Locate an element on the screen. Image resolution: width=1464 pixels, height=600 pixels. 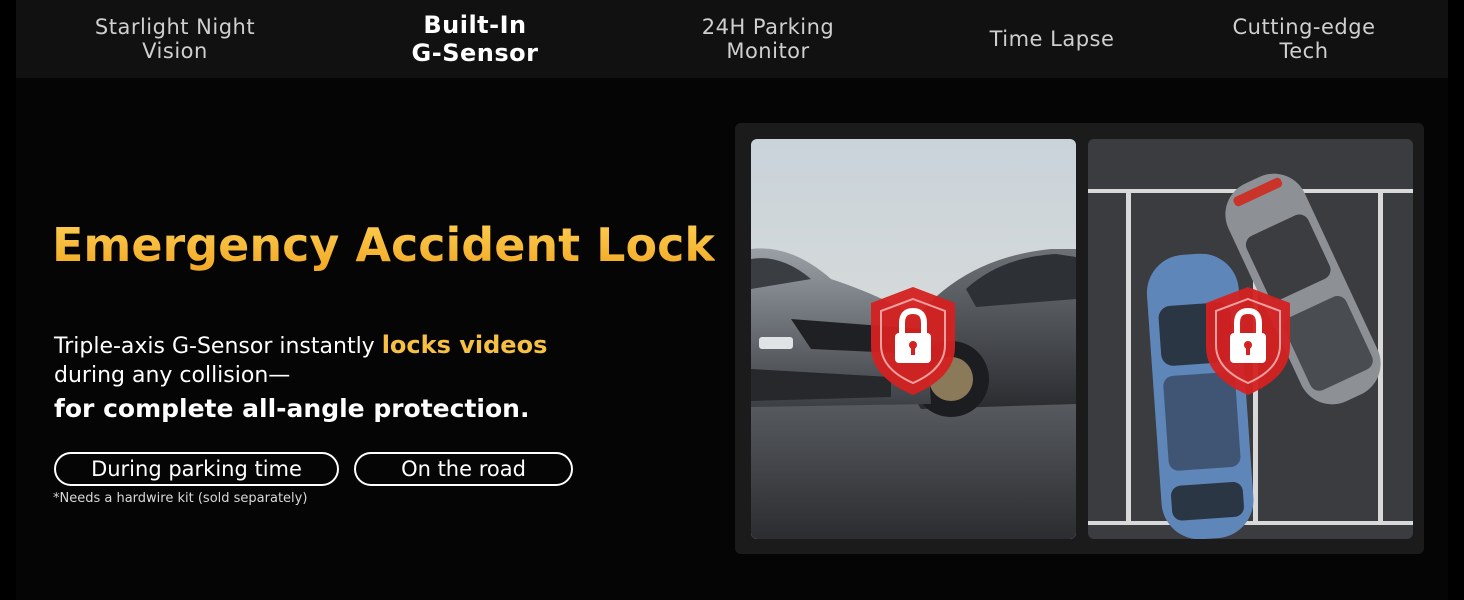
description-highlight: locks videos is located at coordinates (464, 345).